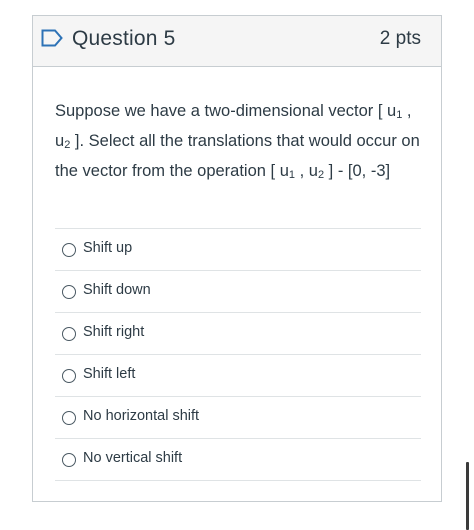 The height and width of the screenshot is (530, 474). What do you see at coordinates (306, 171) in the screenshot?
I see `prompt-text-4: , u` at bounding box center [306, 171].